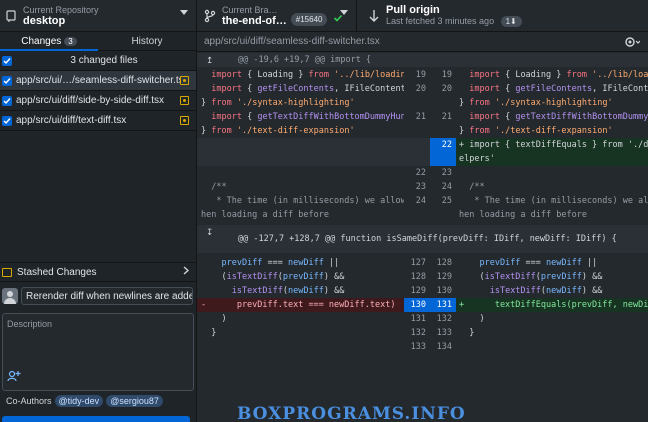 The width and height of the screenshot is (648, 422). Describe the element at coordinates (210, 16) in the screenshot. I see `branch-icon` at that location.